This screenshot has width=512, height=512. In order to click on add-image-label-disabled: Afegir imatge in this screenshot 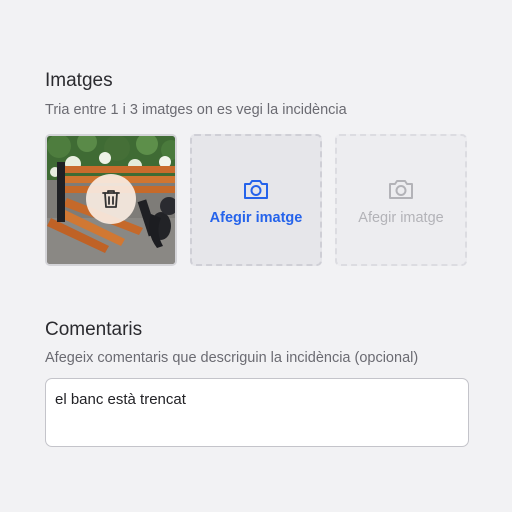, I will do `click(401, 218)`.